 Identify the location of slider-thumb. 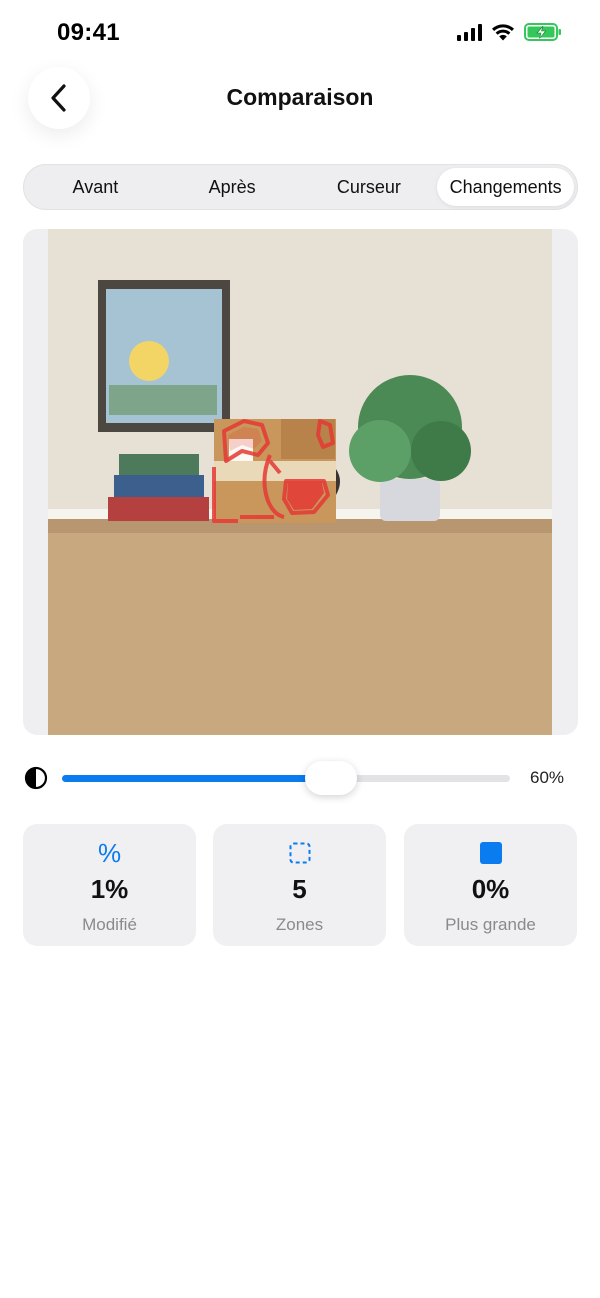
(330, 778).